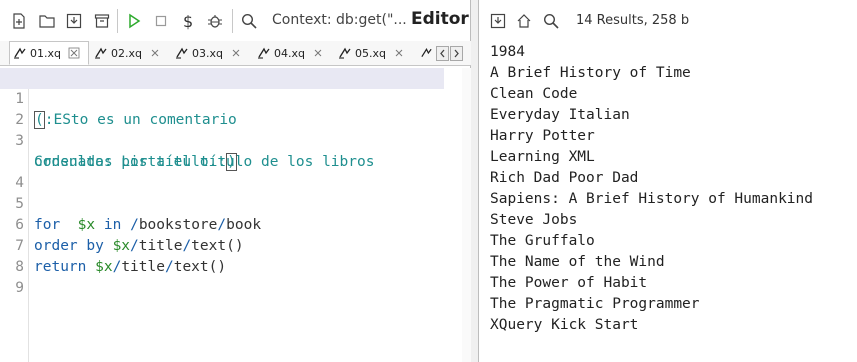  I want to click on code-line: 4, so click(231, 171).